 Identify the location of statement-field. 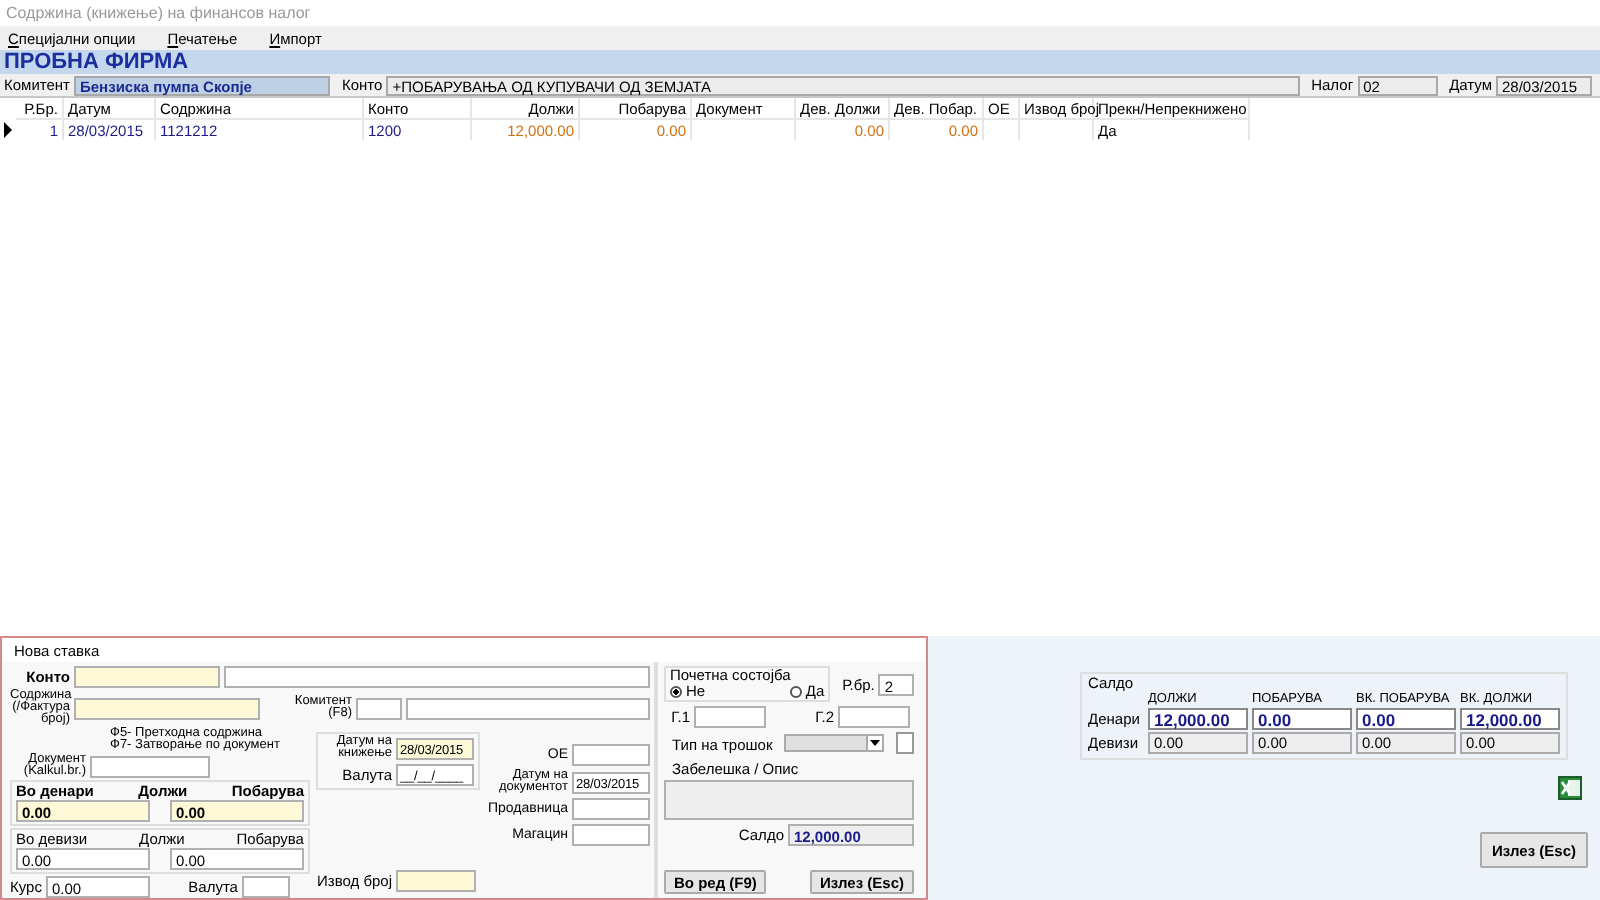
(436, 881).